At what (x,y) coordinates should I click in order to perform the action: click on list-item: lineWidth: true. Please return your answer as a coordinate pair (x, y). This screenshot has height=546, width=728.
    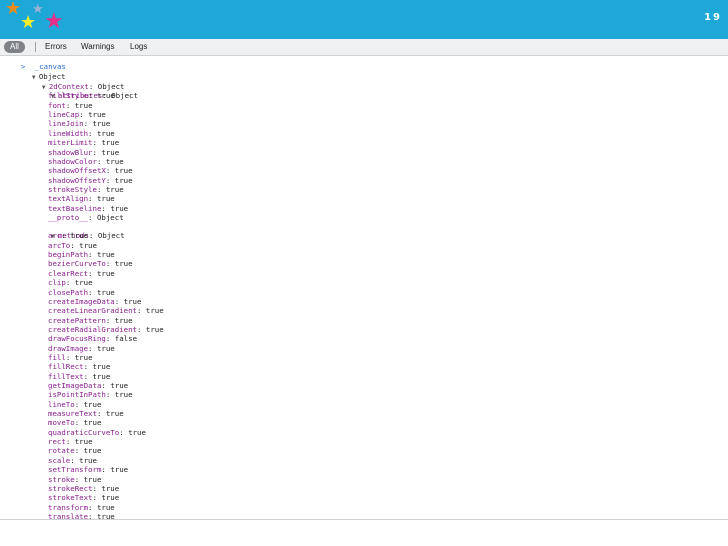
    Looking at the image, I should click on (81, 133).